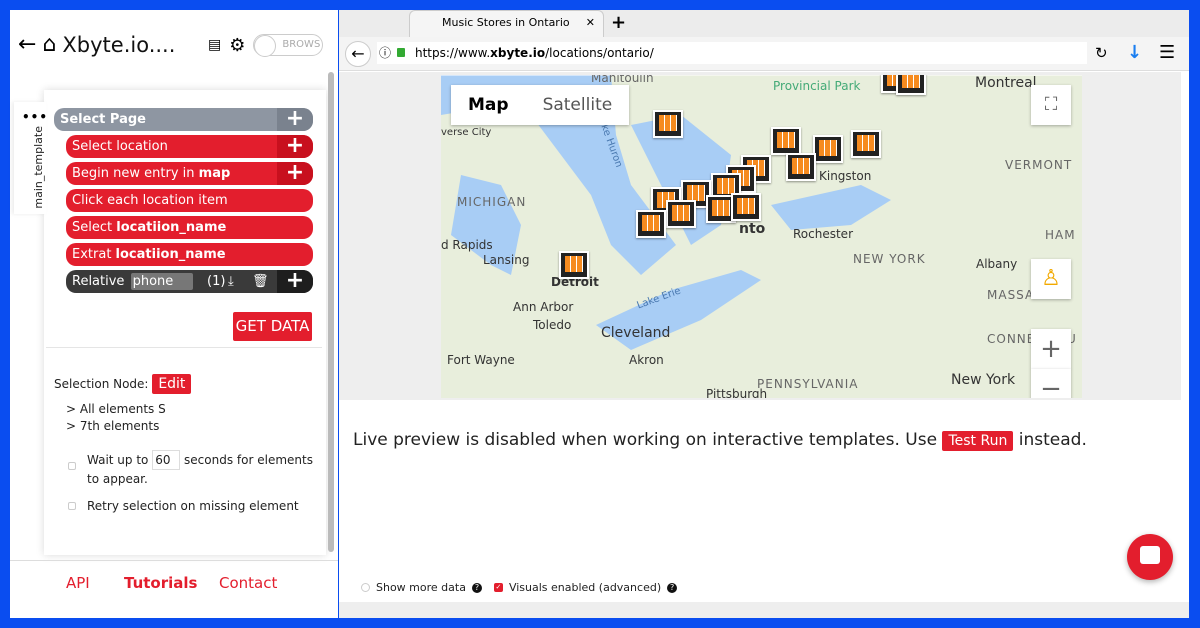  I want to click on show-more-radio, so click(365, 587).